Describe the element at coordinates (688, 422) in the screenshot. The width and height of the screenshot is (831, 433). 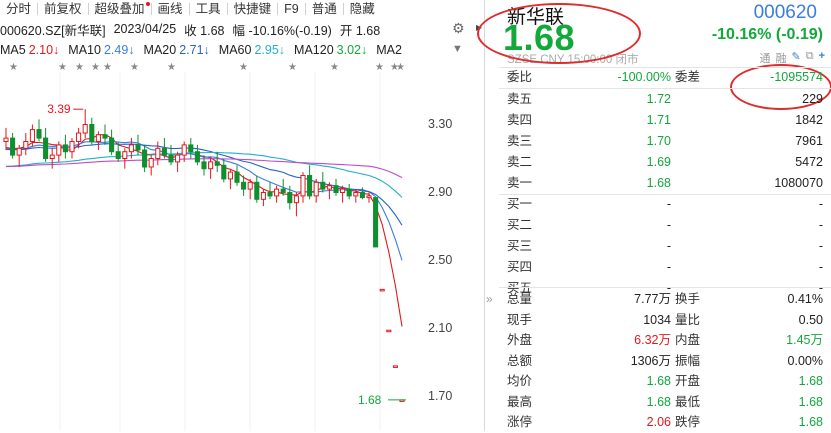
I see `stat-label: 跌停` at that location.